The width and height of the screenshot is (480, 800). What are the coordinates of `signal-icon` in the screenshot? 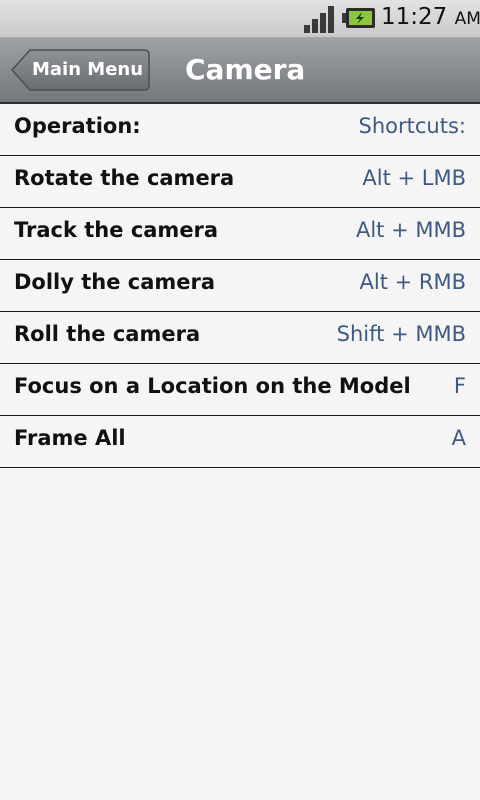 It's located at (319, 19).